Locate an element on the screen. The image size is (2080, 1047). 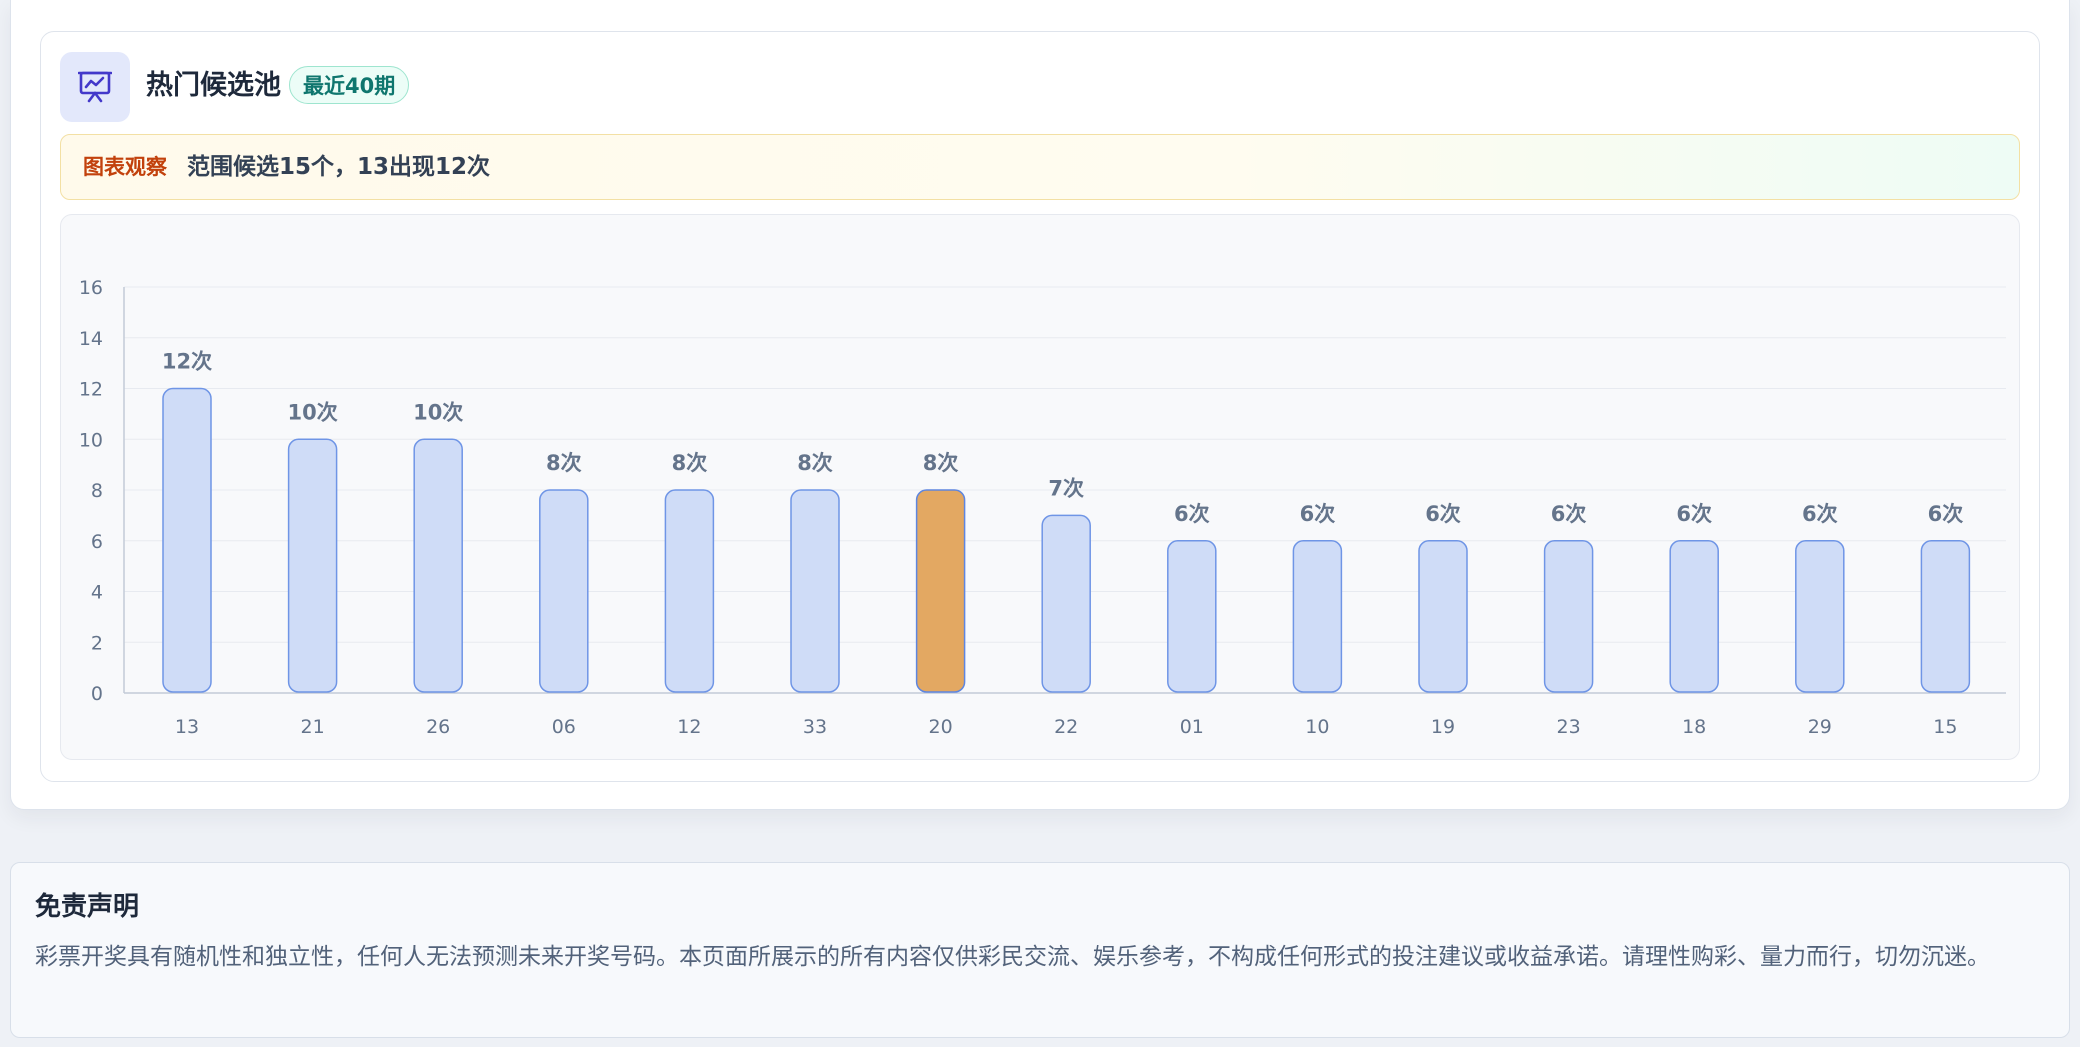
bar-data-label: 7次 is located at coordinates (1066, 488).